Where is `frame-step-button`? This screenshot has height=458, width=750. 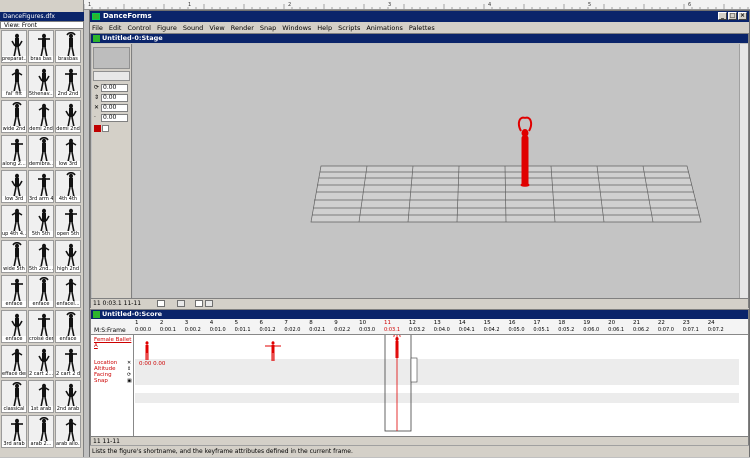
frame-step-button is located at coordinates (161, 303).